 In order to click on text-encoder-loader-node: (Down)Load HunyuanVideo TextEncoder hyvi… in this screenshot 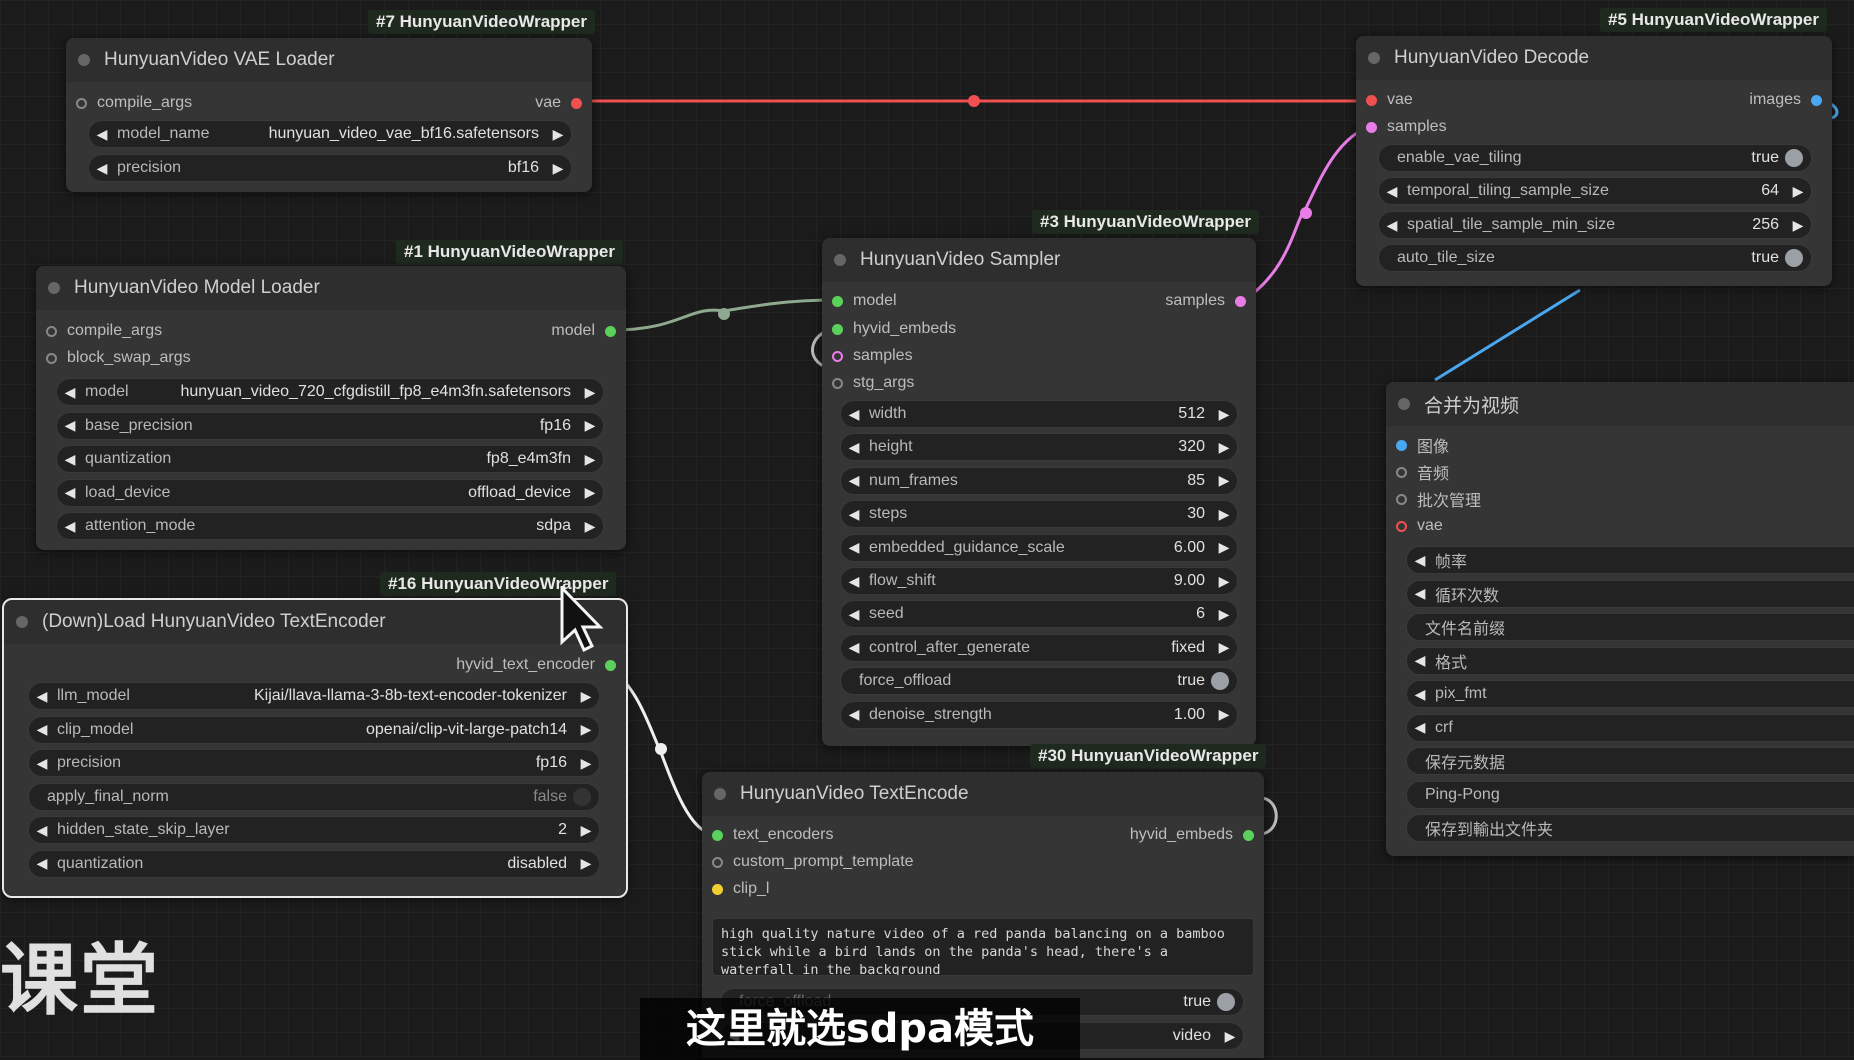, I will do `click(315, 748)`.